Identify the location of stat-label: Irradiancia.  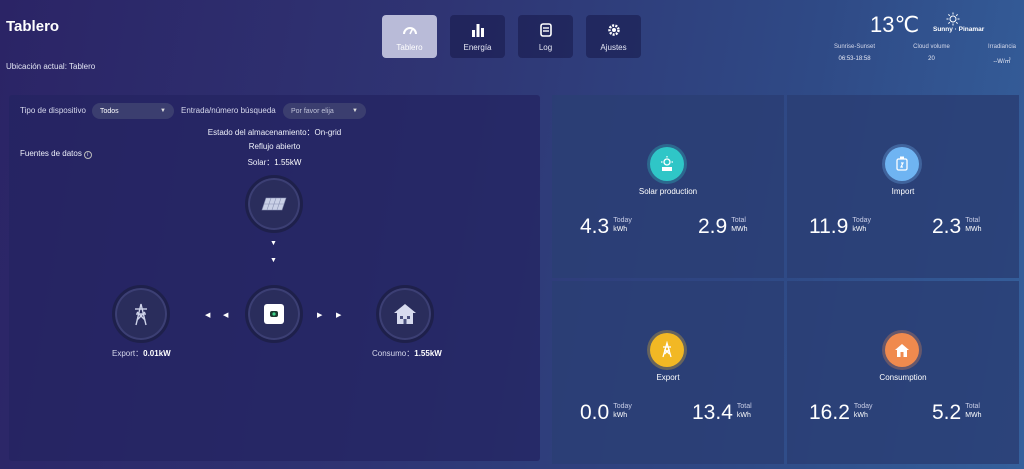
(1001, 47).